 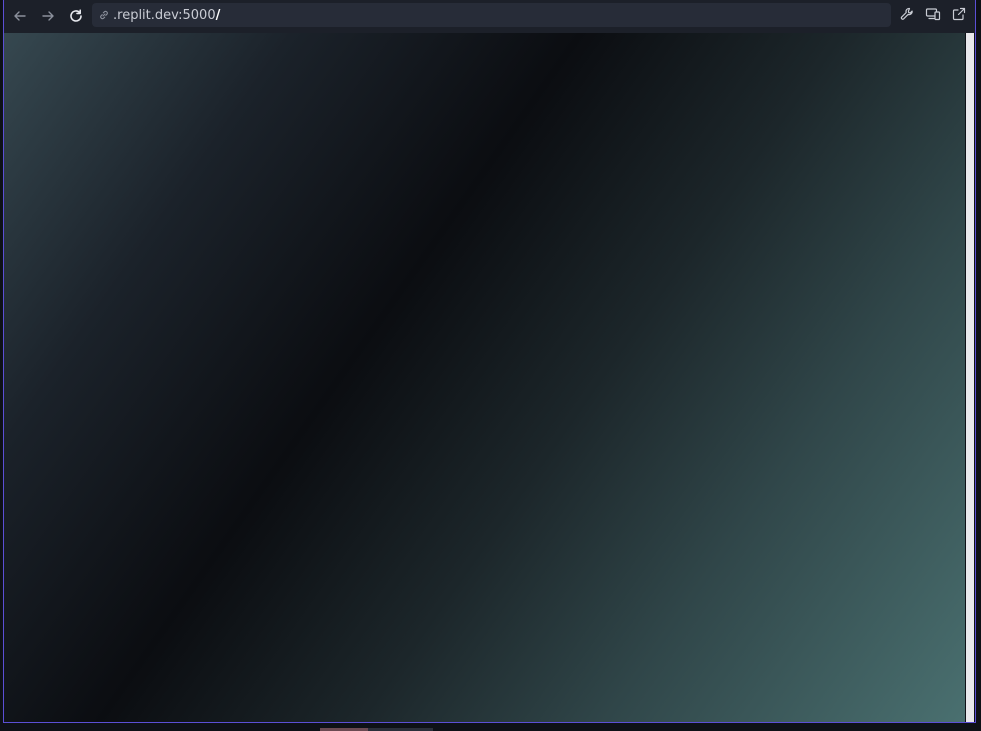 What do you see at coordinates (218, 15) in the screenshot?
I see `url-path: /` at bounding box center [218, 15].